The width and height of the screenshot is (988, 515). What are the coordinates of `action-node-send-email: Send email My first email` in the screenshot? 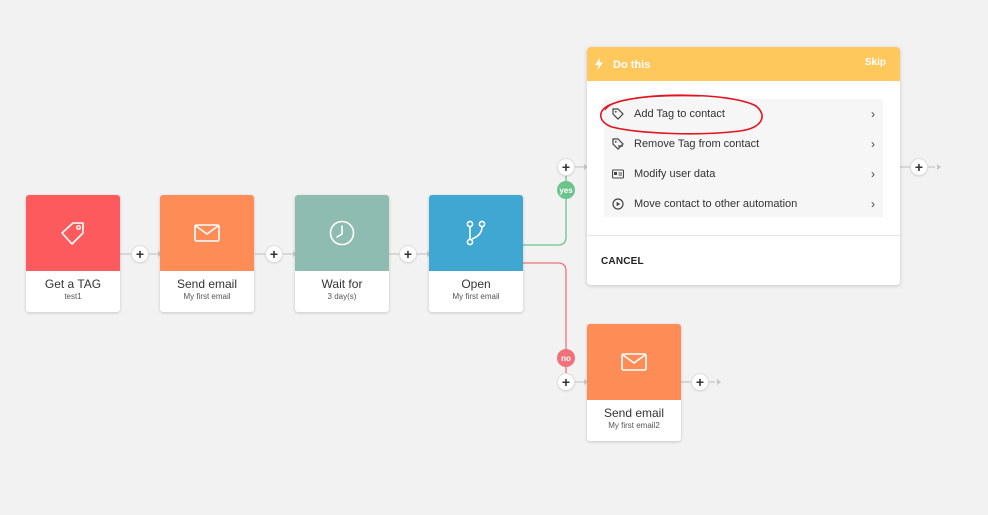 It's located at (207, 253).